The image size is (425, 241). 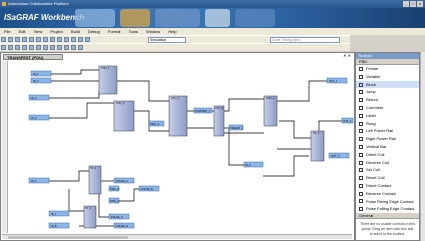 I want to click on menu-format: Format, so click(x=114, y=31).